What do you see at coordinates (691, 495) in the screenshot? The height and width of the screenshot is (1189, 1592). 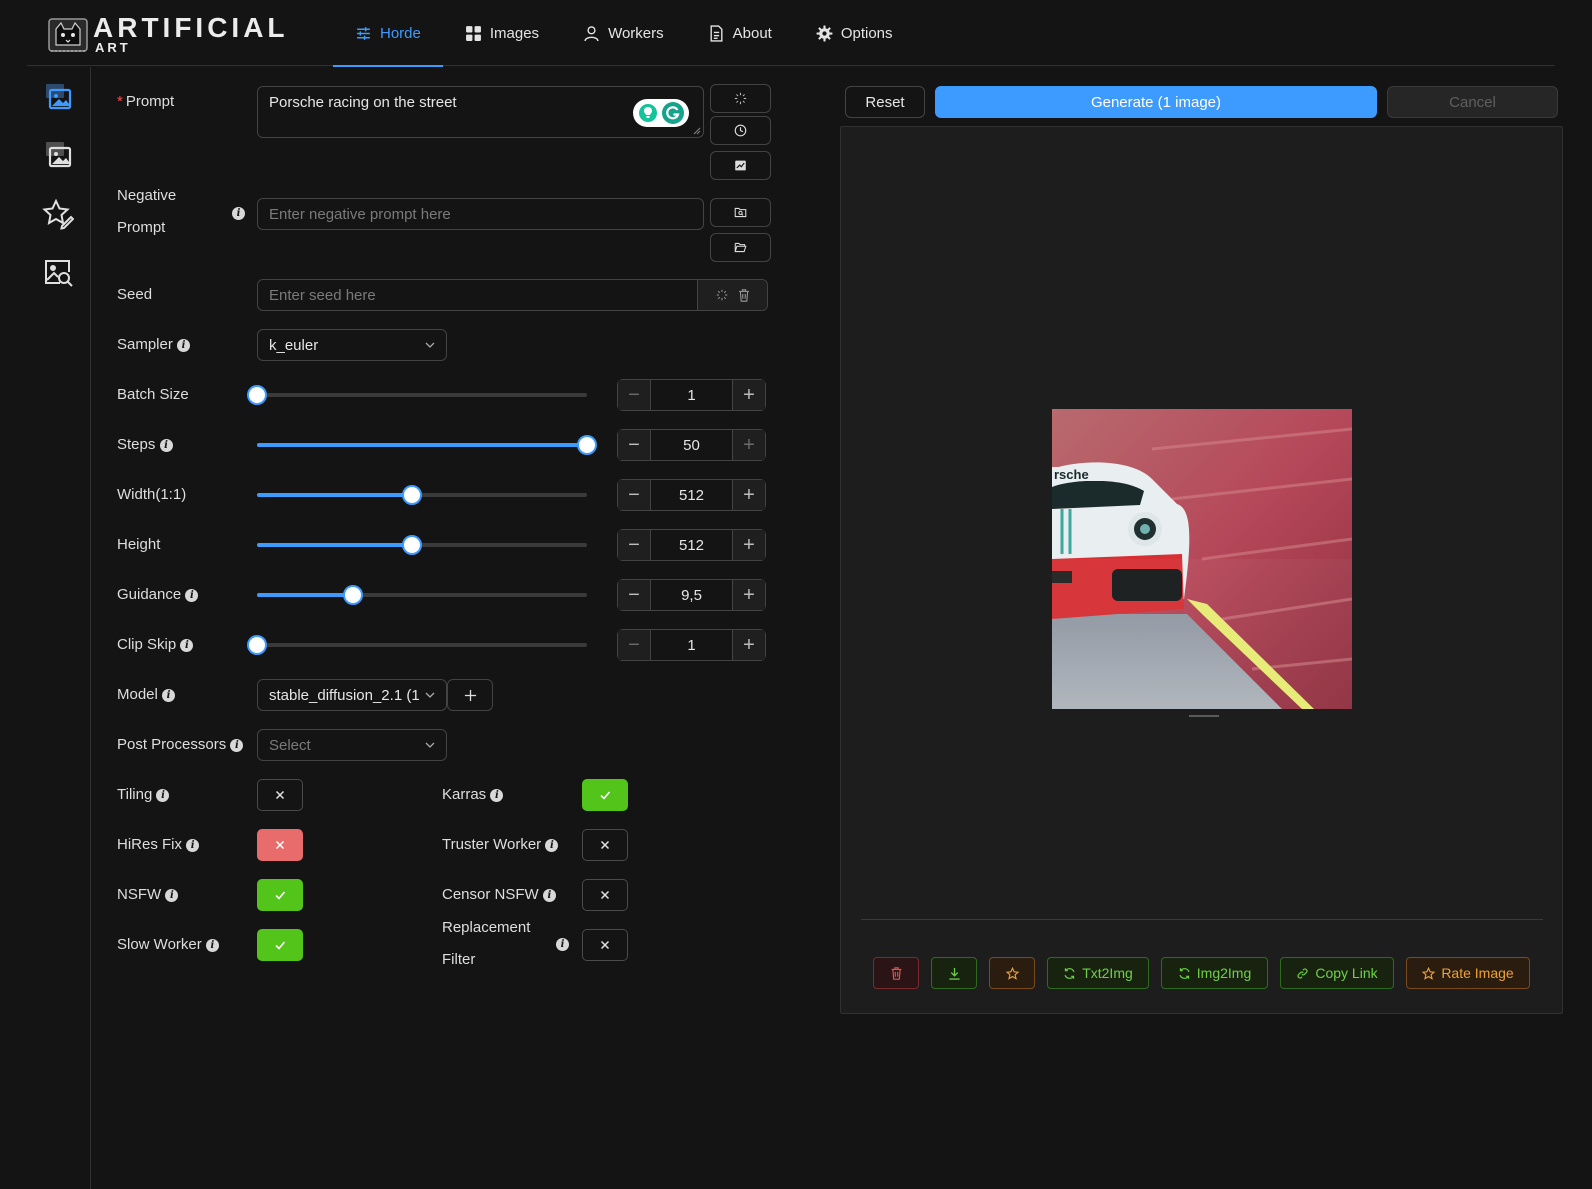 I see `width-value: 512` at bounding box center [691, 495].